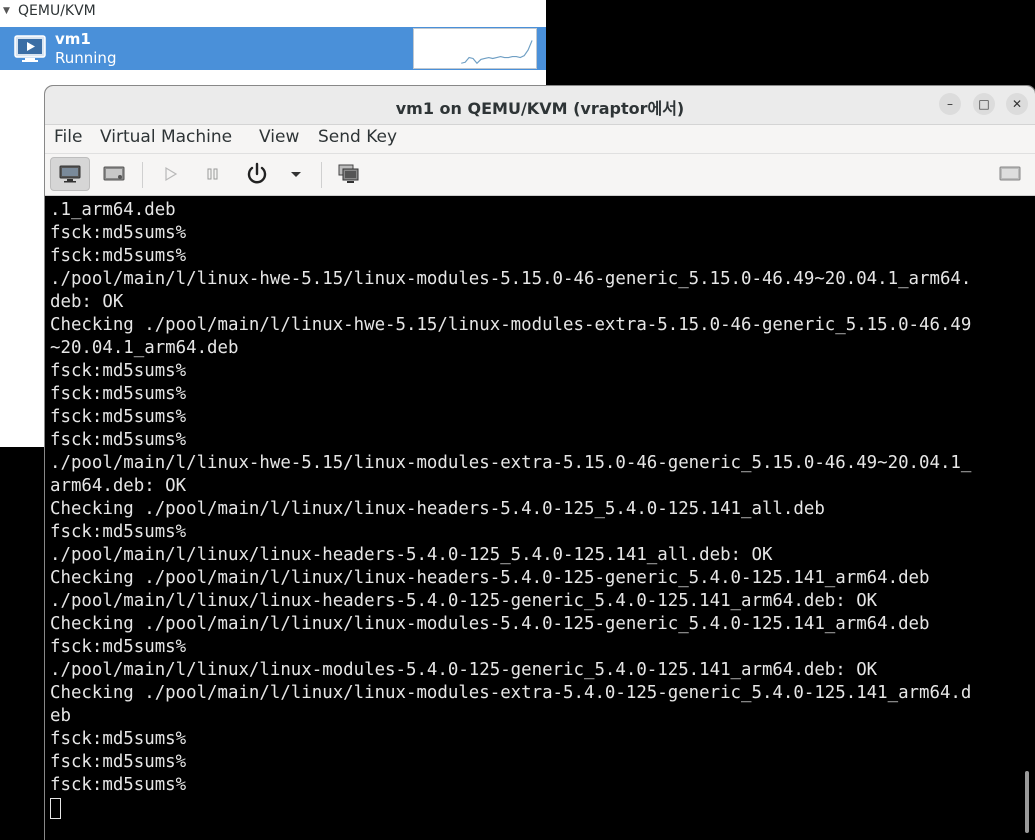 The width and height of the screenshot is (1035, 840). Describe the element at coordinates (1027, 802) in the screenshot. I see `scrollbar` at that location.